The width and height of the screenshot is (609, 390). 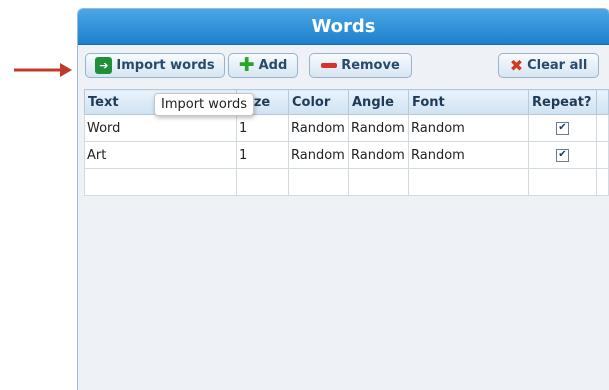 I want to click on column-header-font: Font, so click(x=468, y=102).